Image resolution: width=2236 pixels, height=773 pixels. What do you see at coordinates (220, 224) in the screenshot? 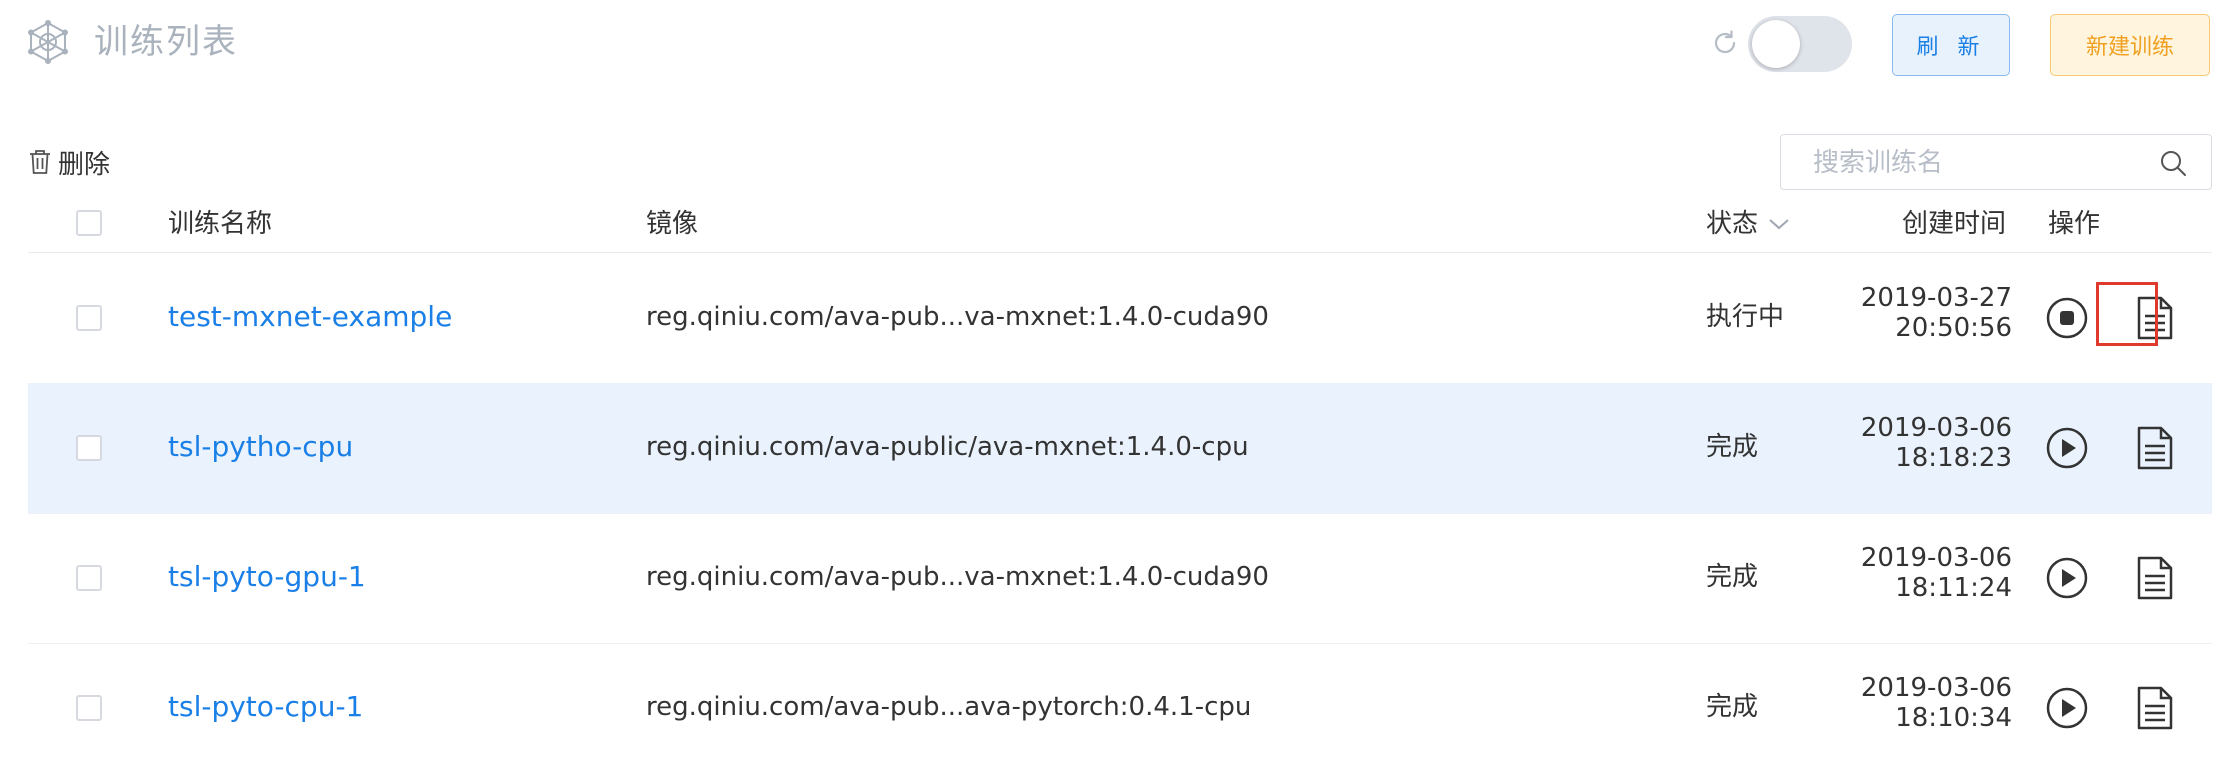
I see `column-header-name: 训练名称` at bounding box center [220, 224].